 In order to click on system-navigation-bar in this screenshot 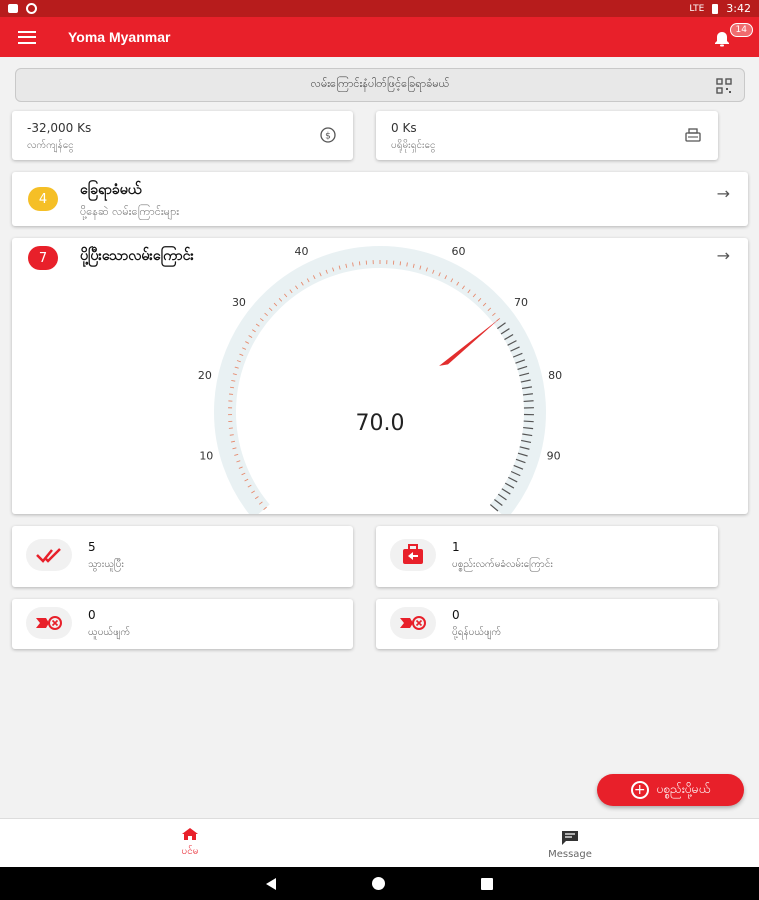, I will do `click(379, 883)`.